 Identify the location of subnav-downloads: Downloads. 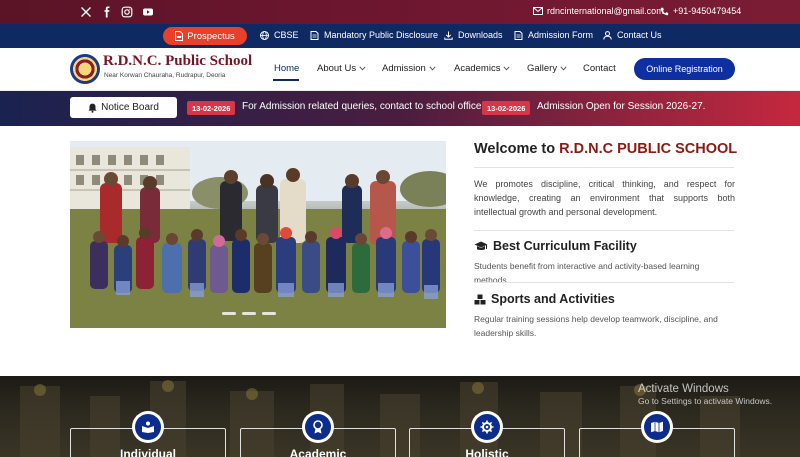
(473, 35).